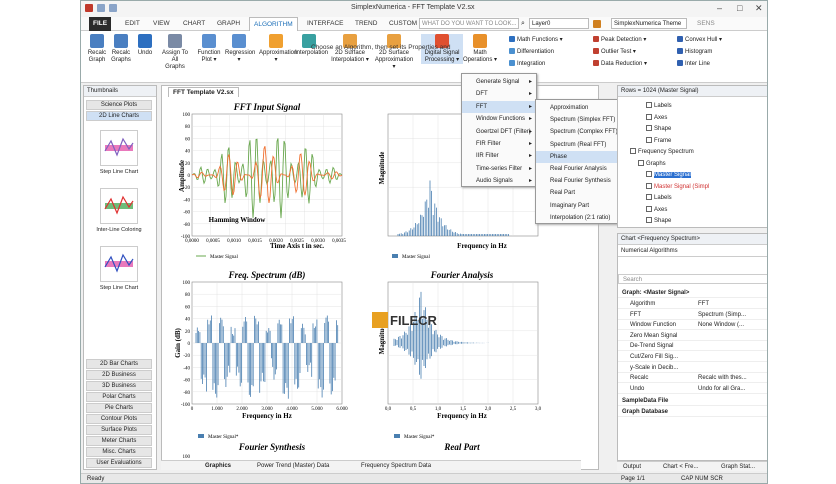 This screenshot has height=484, width=836. I want to click on fft-menu-item: Interpolation (2:1 ratio), so click(577, 218).